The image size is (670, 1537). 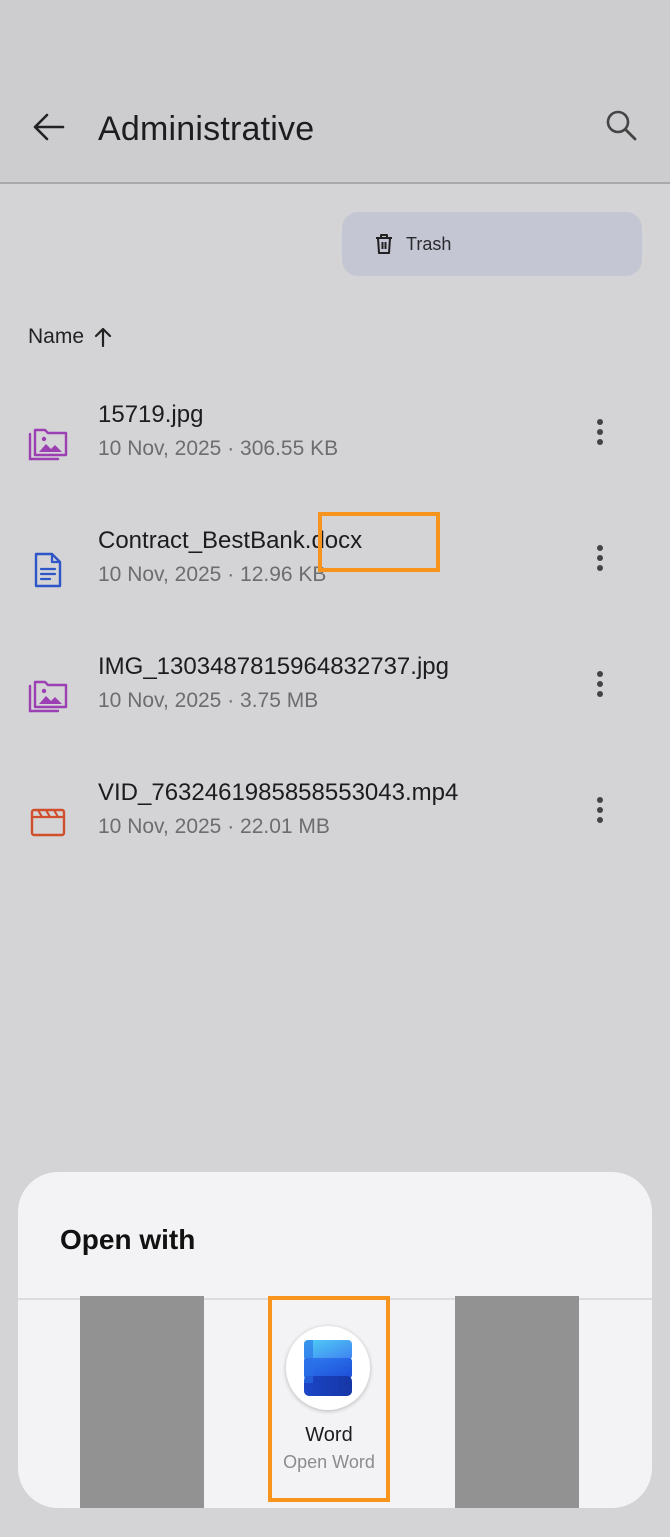 I want to click on file-row: 15719.jpg 10 Nov, 2025 · 306.55 KB, so click(x=335, y=460).